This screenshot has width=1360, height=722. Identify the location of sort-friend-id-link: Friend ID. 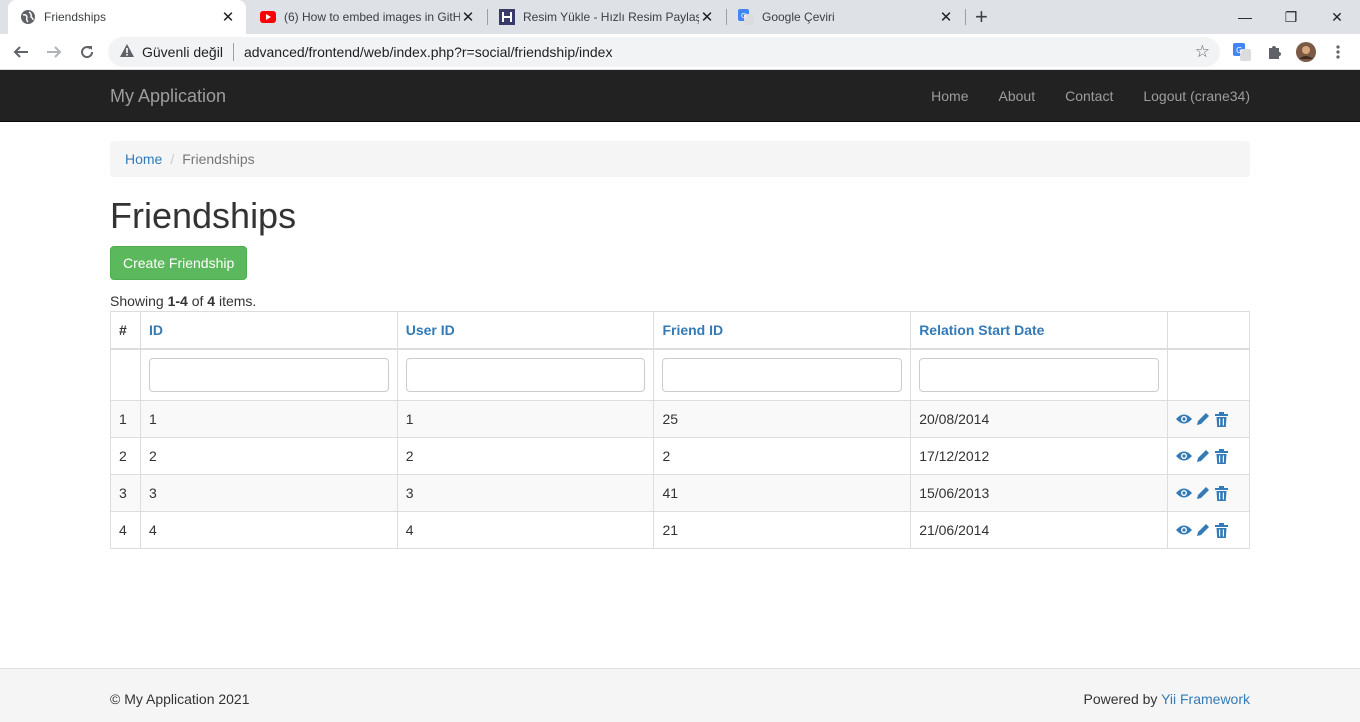
(692, 330).